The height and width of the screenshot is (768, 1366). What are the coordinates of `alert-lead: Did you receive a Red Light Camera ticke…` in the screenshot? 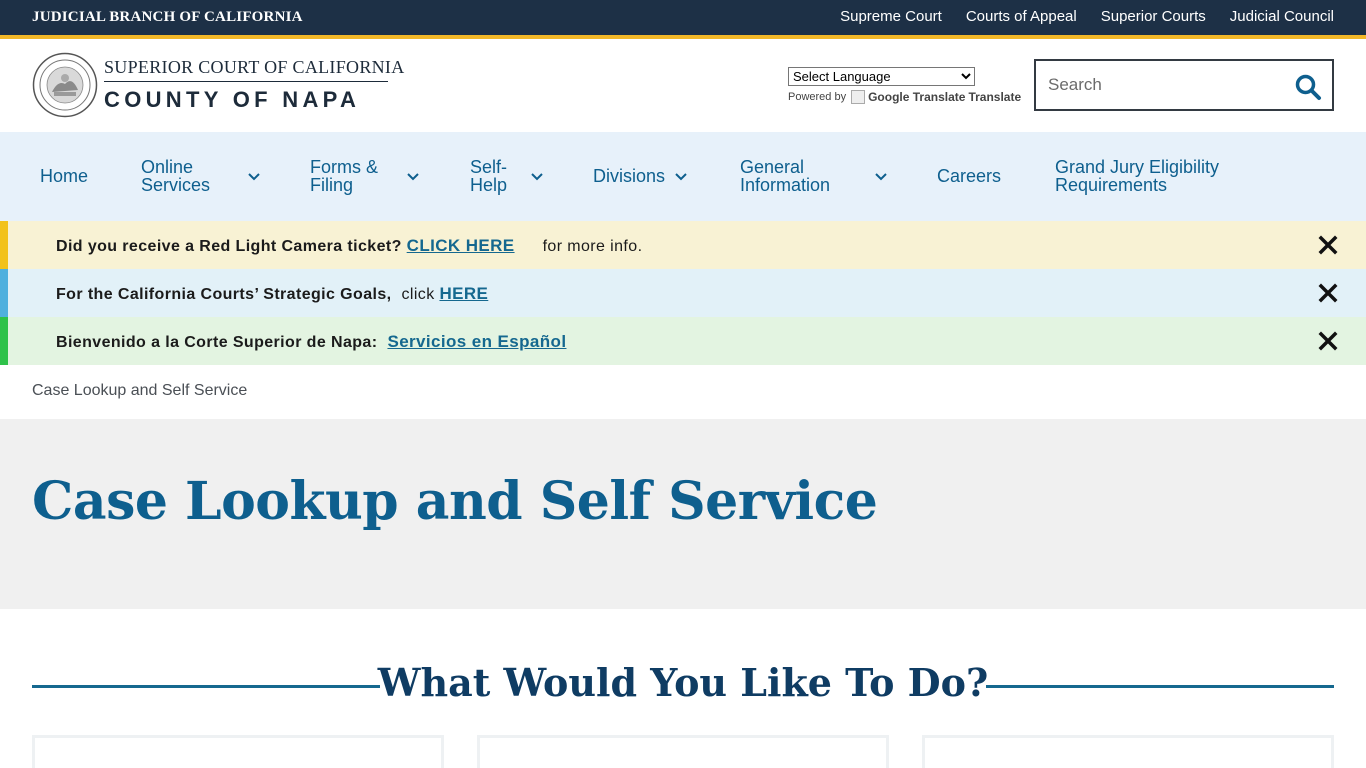 It's located at (229, 246).